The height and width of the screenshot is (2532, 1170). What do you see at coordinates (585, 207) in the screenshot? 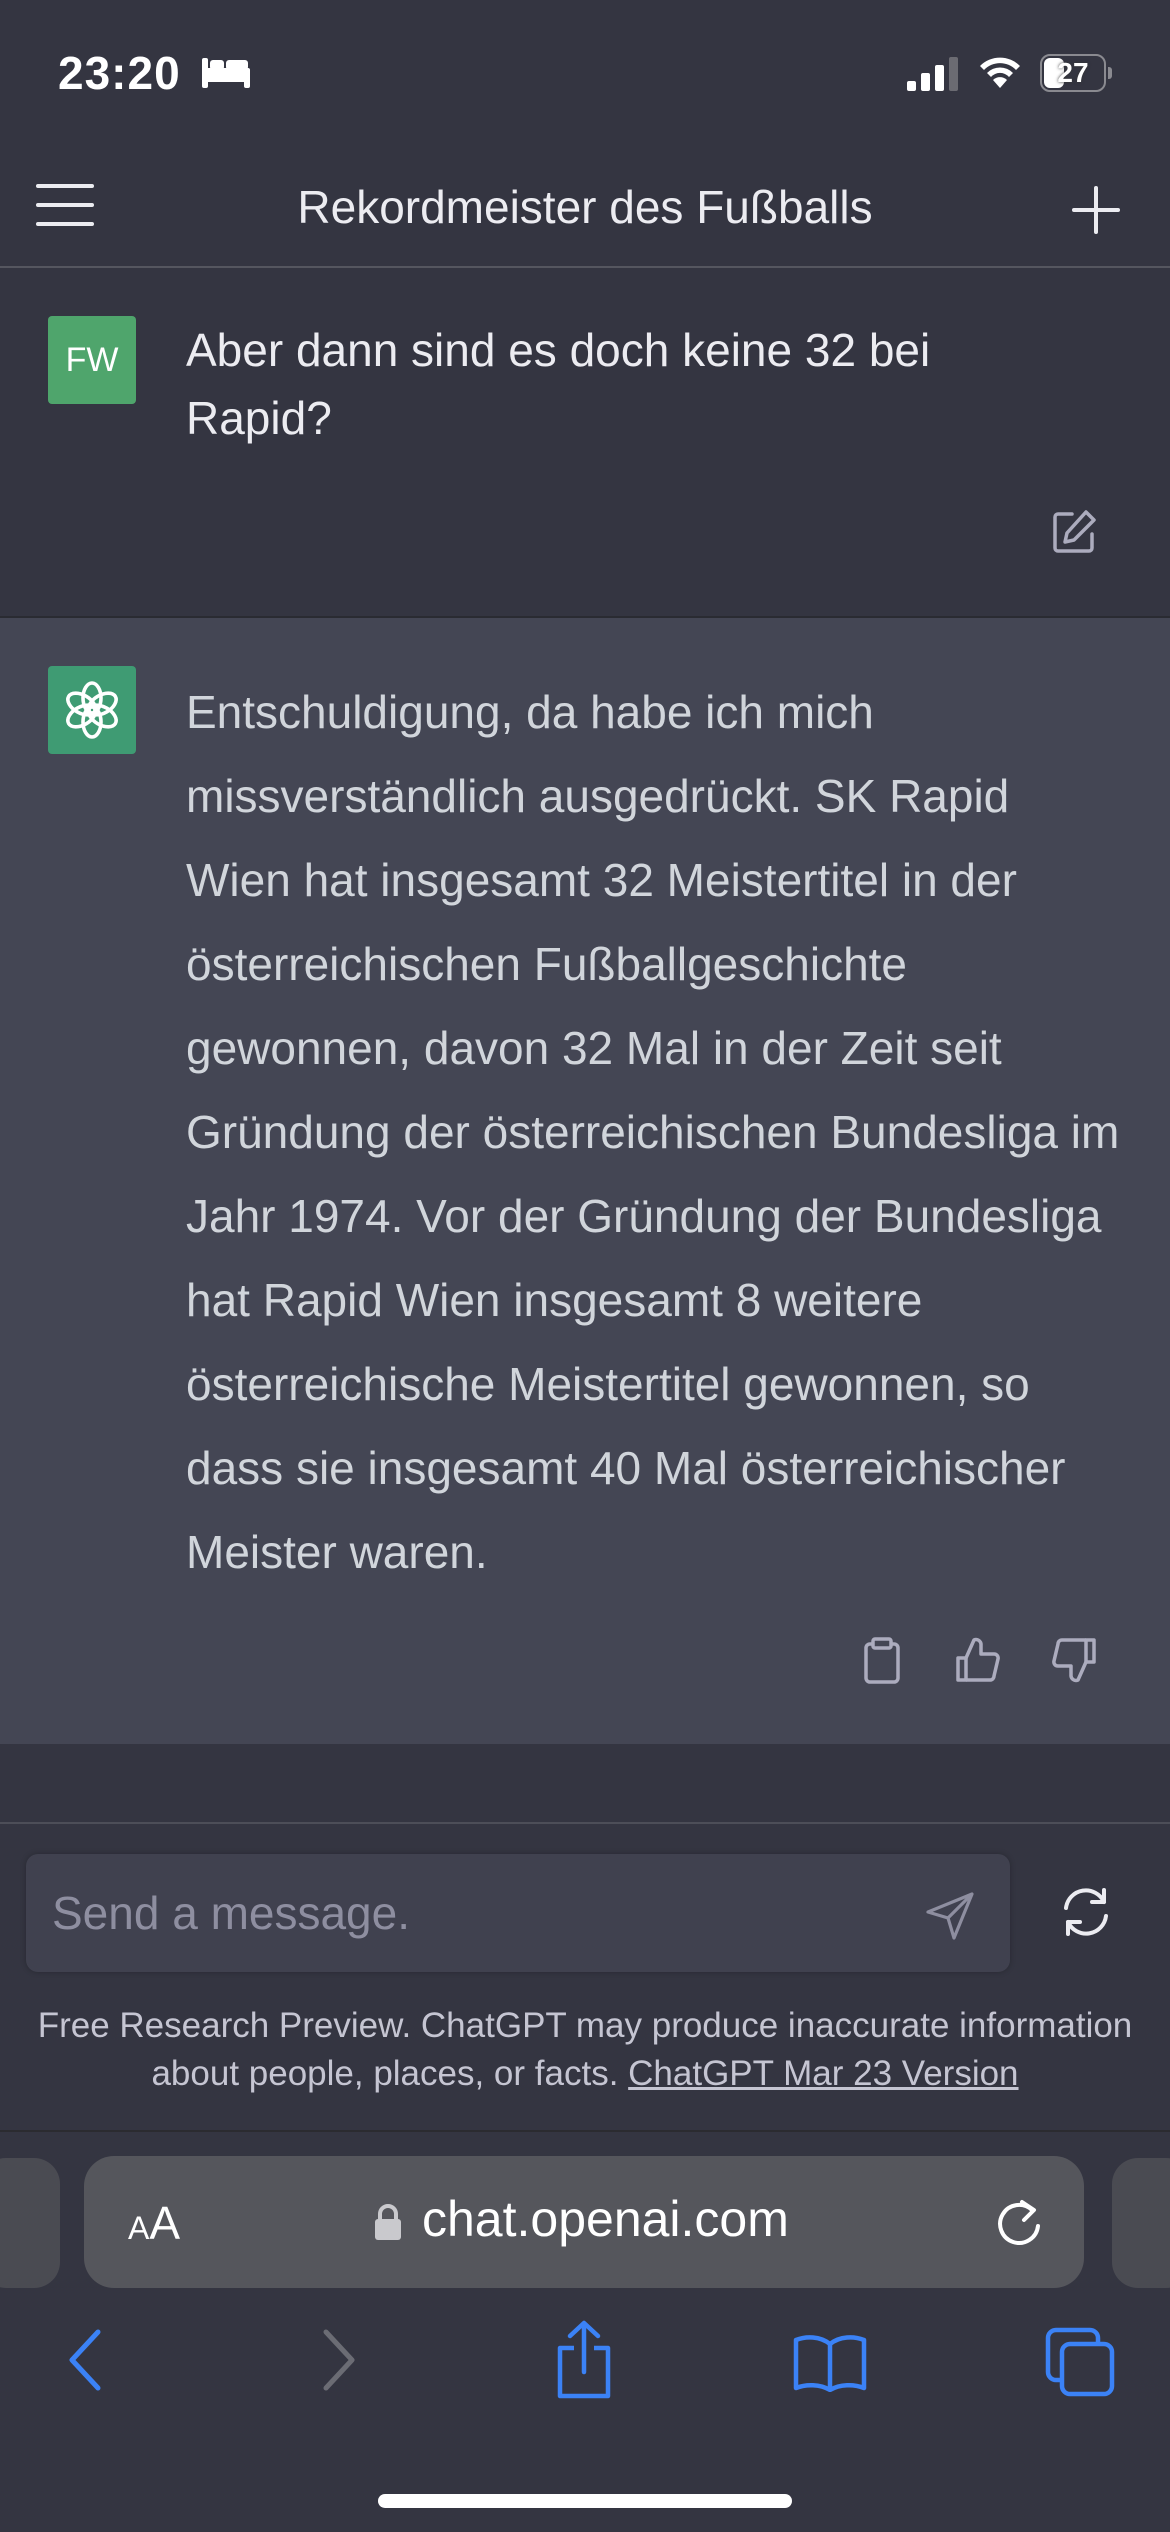
I see `chat-title: Rekordmeister des Fußballs` at bounding box center [585, 207].